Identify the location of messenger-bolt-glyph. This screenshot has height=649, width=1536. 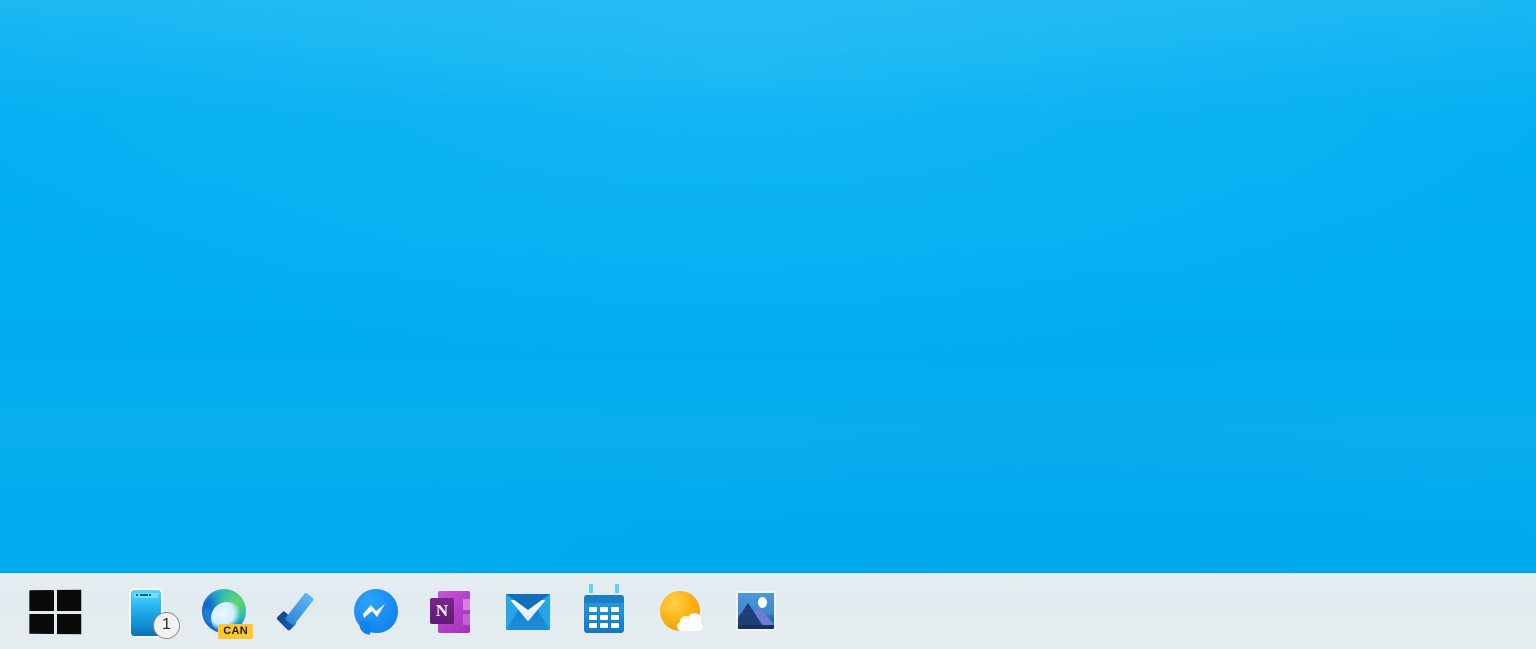
(374, 610).